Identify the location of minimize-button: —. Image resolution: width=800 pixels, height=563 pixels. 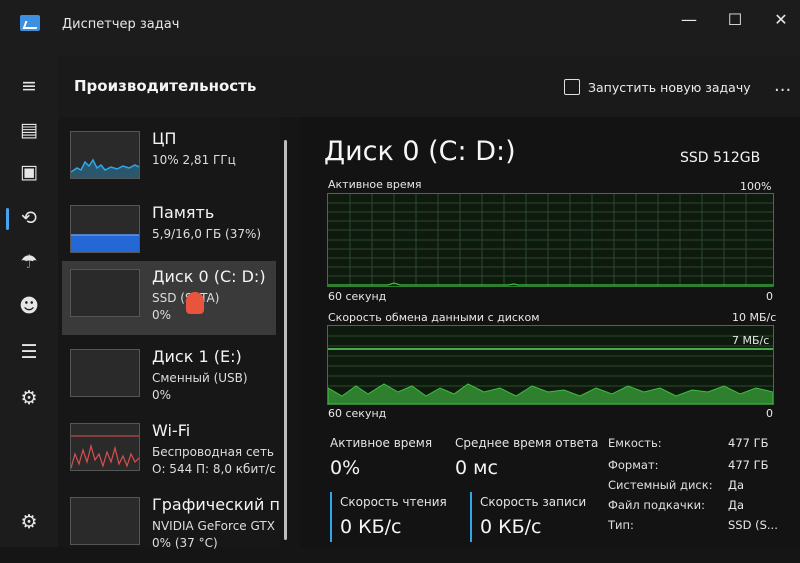
(689, 20).